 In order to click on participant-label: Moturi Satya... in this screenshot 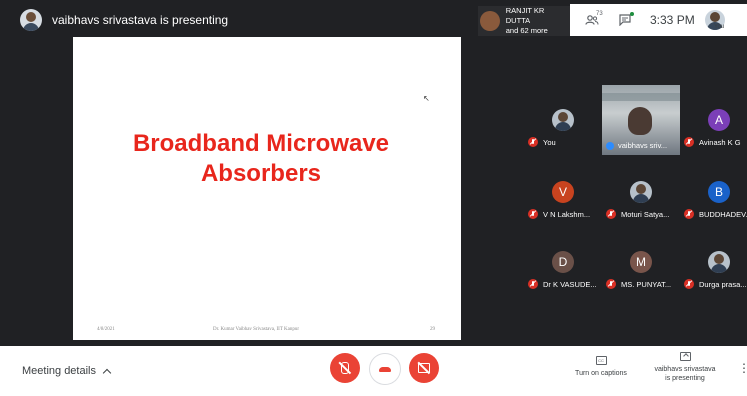, I will do `click(642, 214)`.